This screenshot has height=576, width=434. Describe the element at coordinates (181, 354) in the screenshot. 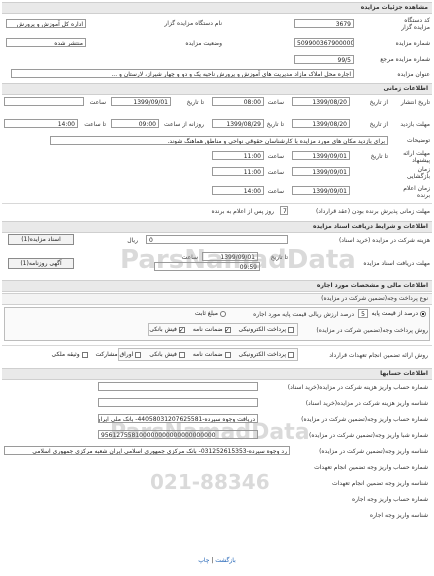

I see `cg-check-check` at that location.